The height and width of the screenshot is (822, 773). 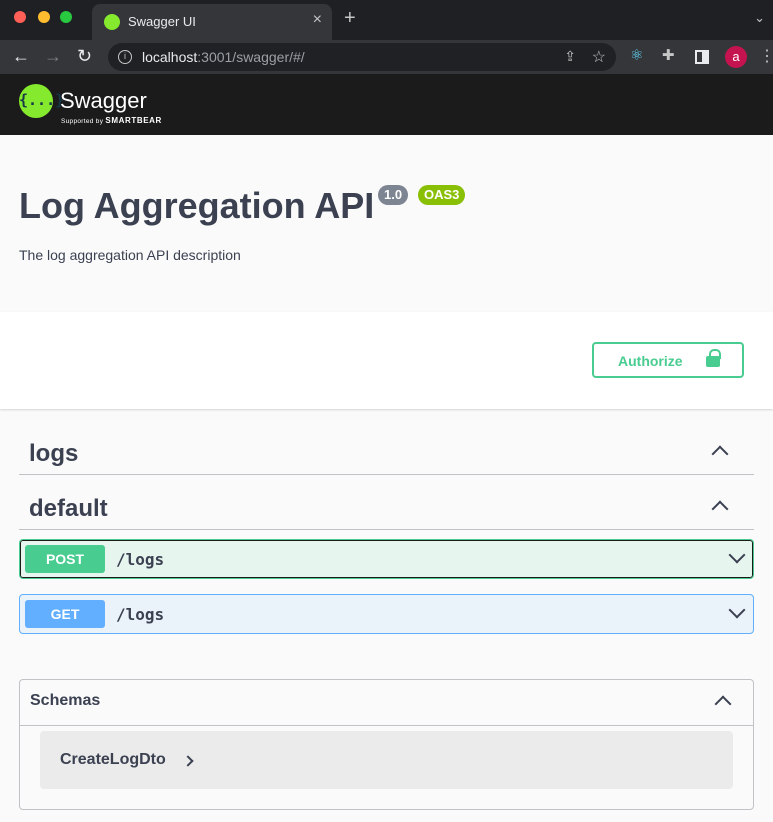 I want to click on url-path: :3001/swagger/#/, so click(x=251, y=57).